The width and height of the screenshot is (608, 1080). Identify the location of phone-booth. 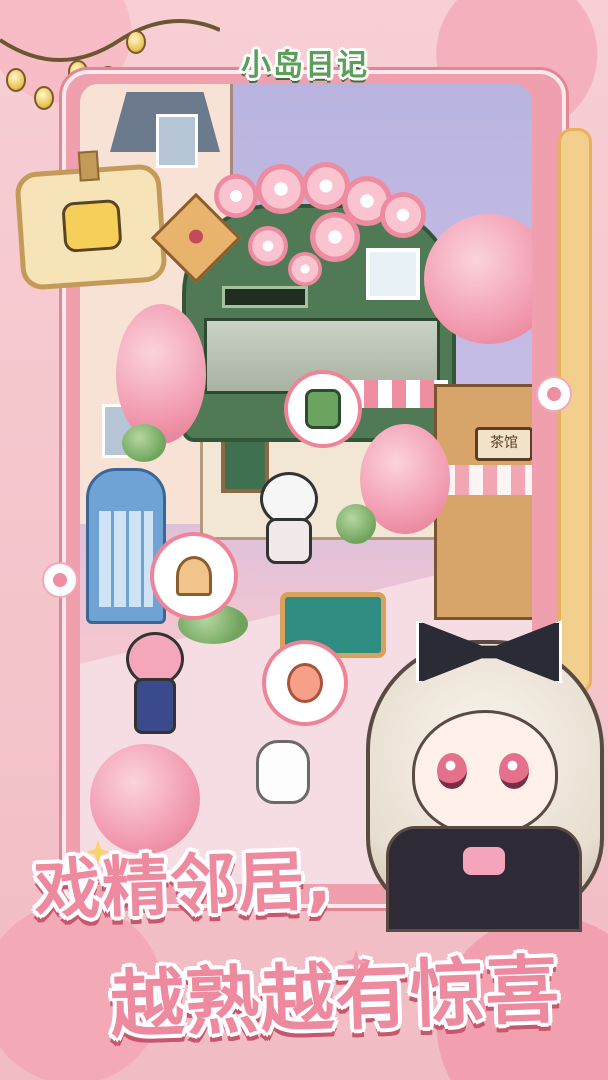
(126, 546).